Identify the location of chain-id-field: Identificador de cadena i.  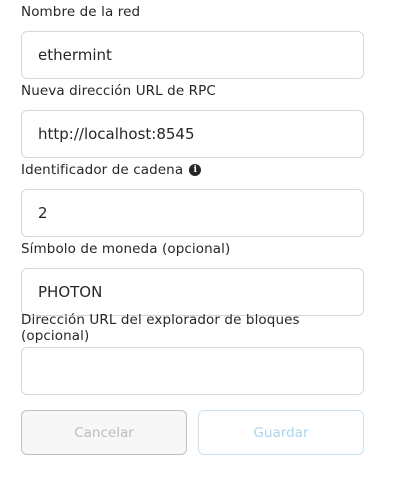
(192, 198).